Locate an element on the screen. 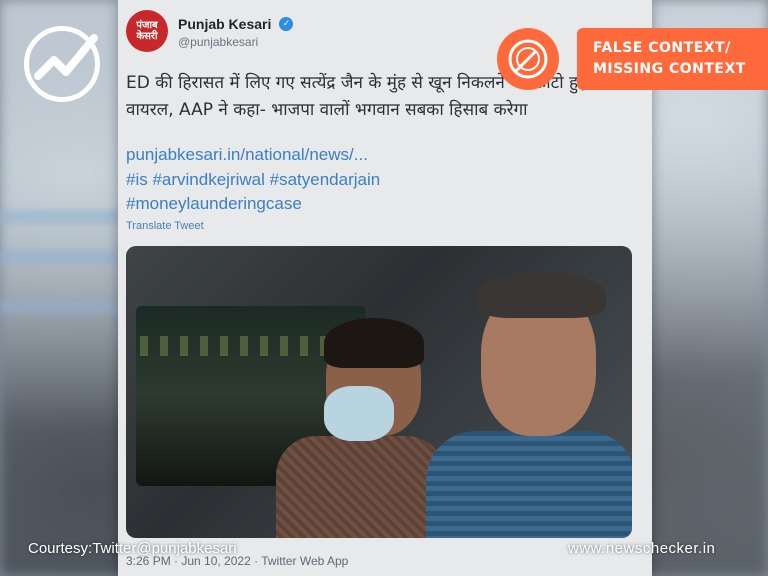 The width and height of the screenshot is (768, 576). verified-icon: ✓ is located at coordinates (286, 24).